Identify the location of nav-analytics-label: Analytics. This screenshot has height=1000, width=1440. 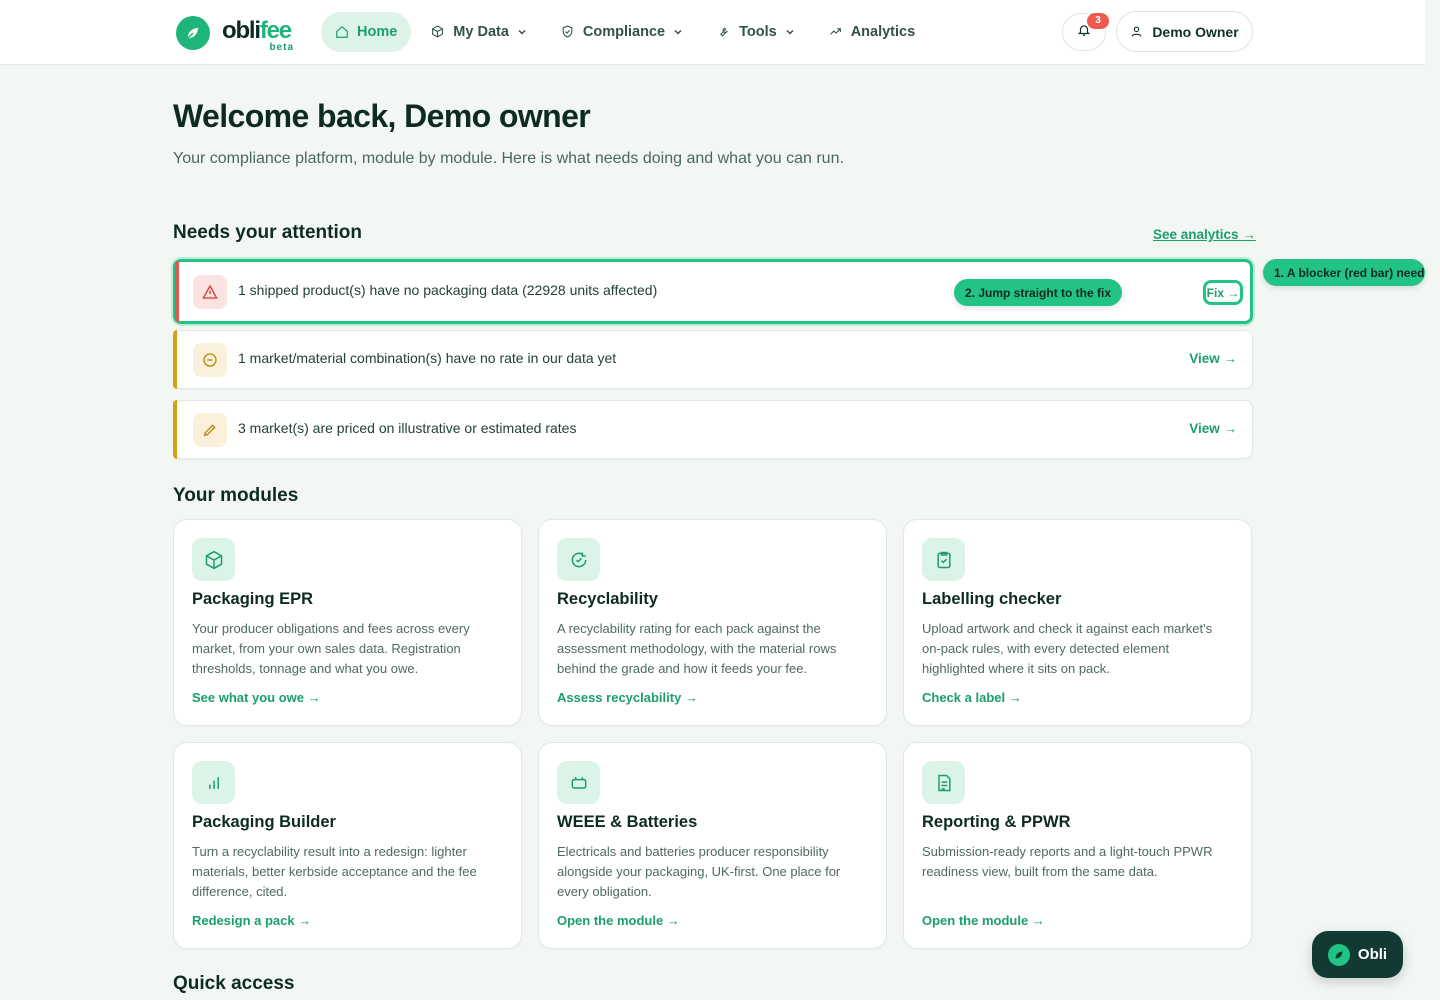
(883, 32).